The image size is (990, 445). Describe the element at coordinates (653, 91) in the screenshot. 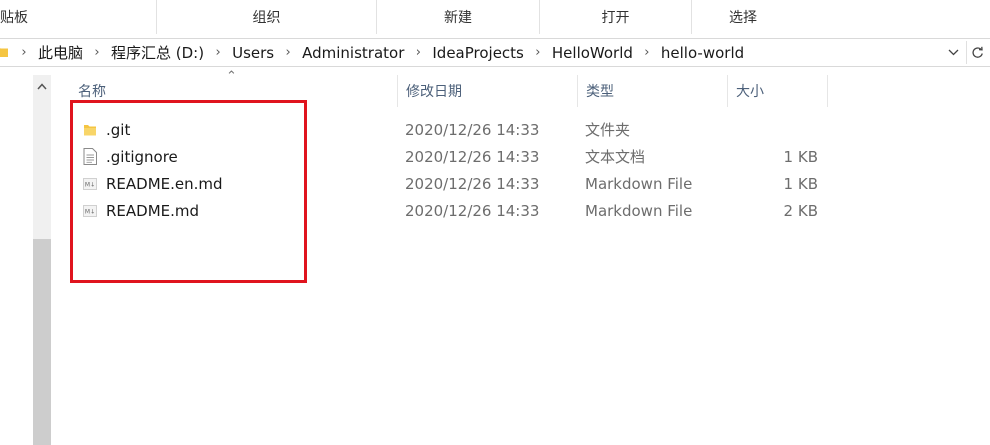

I see `column-header-type: 类型` at that location.